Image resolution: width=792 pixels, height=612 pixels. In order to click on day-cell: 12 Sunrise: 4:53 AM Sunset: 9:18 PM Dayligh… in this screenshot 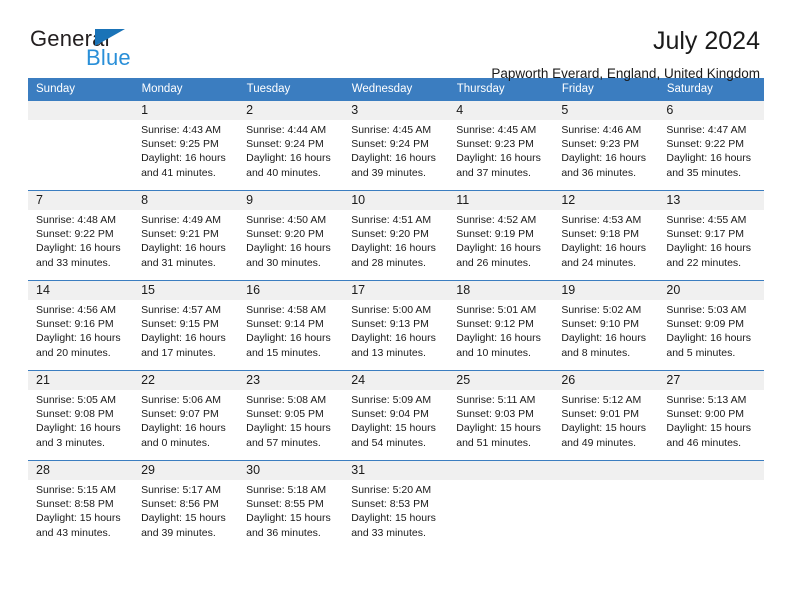, I will do `click(606, 235)`.